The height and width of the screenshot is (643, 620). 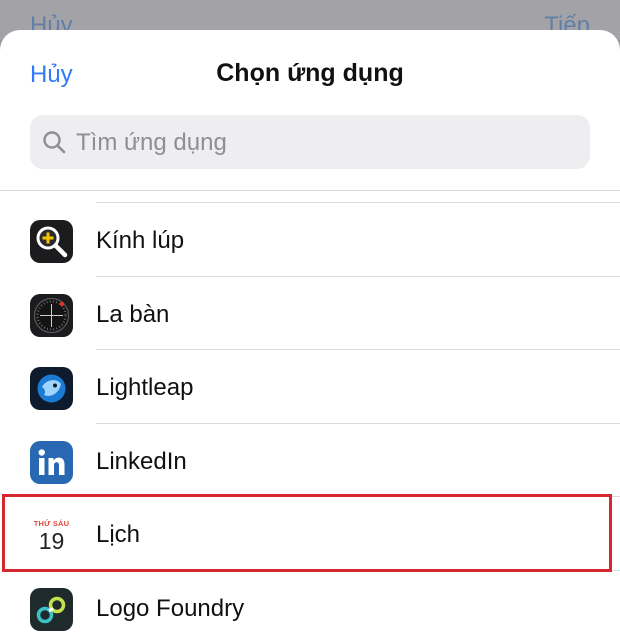 What do you see at coordinates (140, 240) in the screenshot?
I see `app-label: Kính lúp` at bounding box center [140, 240].